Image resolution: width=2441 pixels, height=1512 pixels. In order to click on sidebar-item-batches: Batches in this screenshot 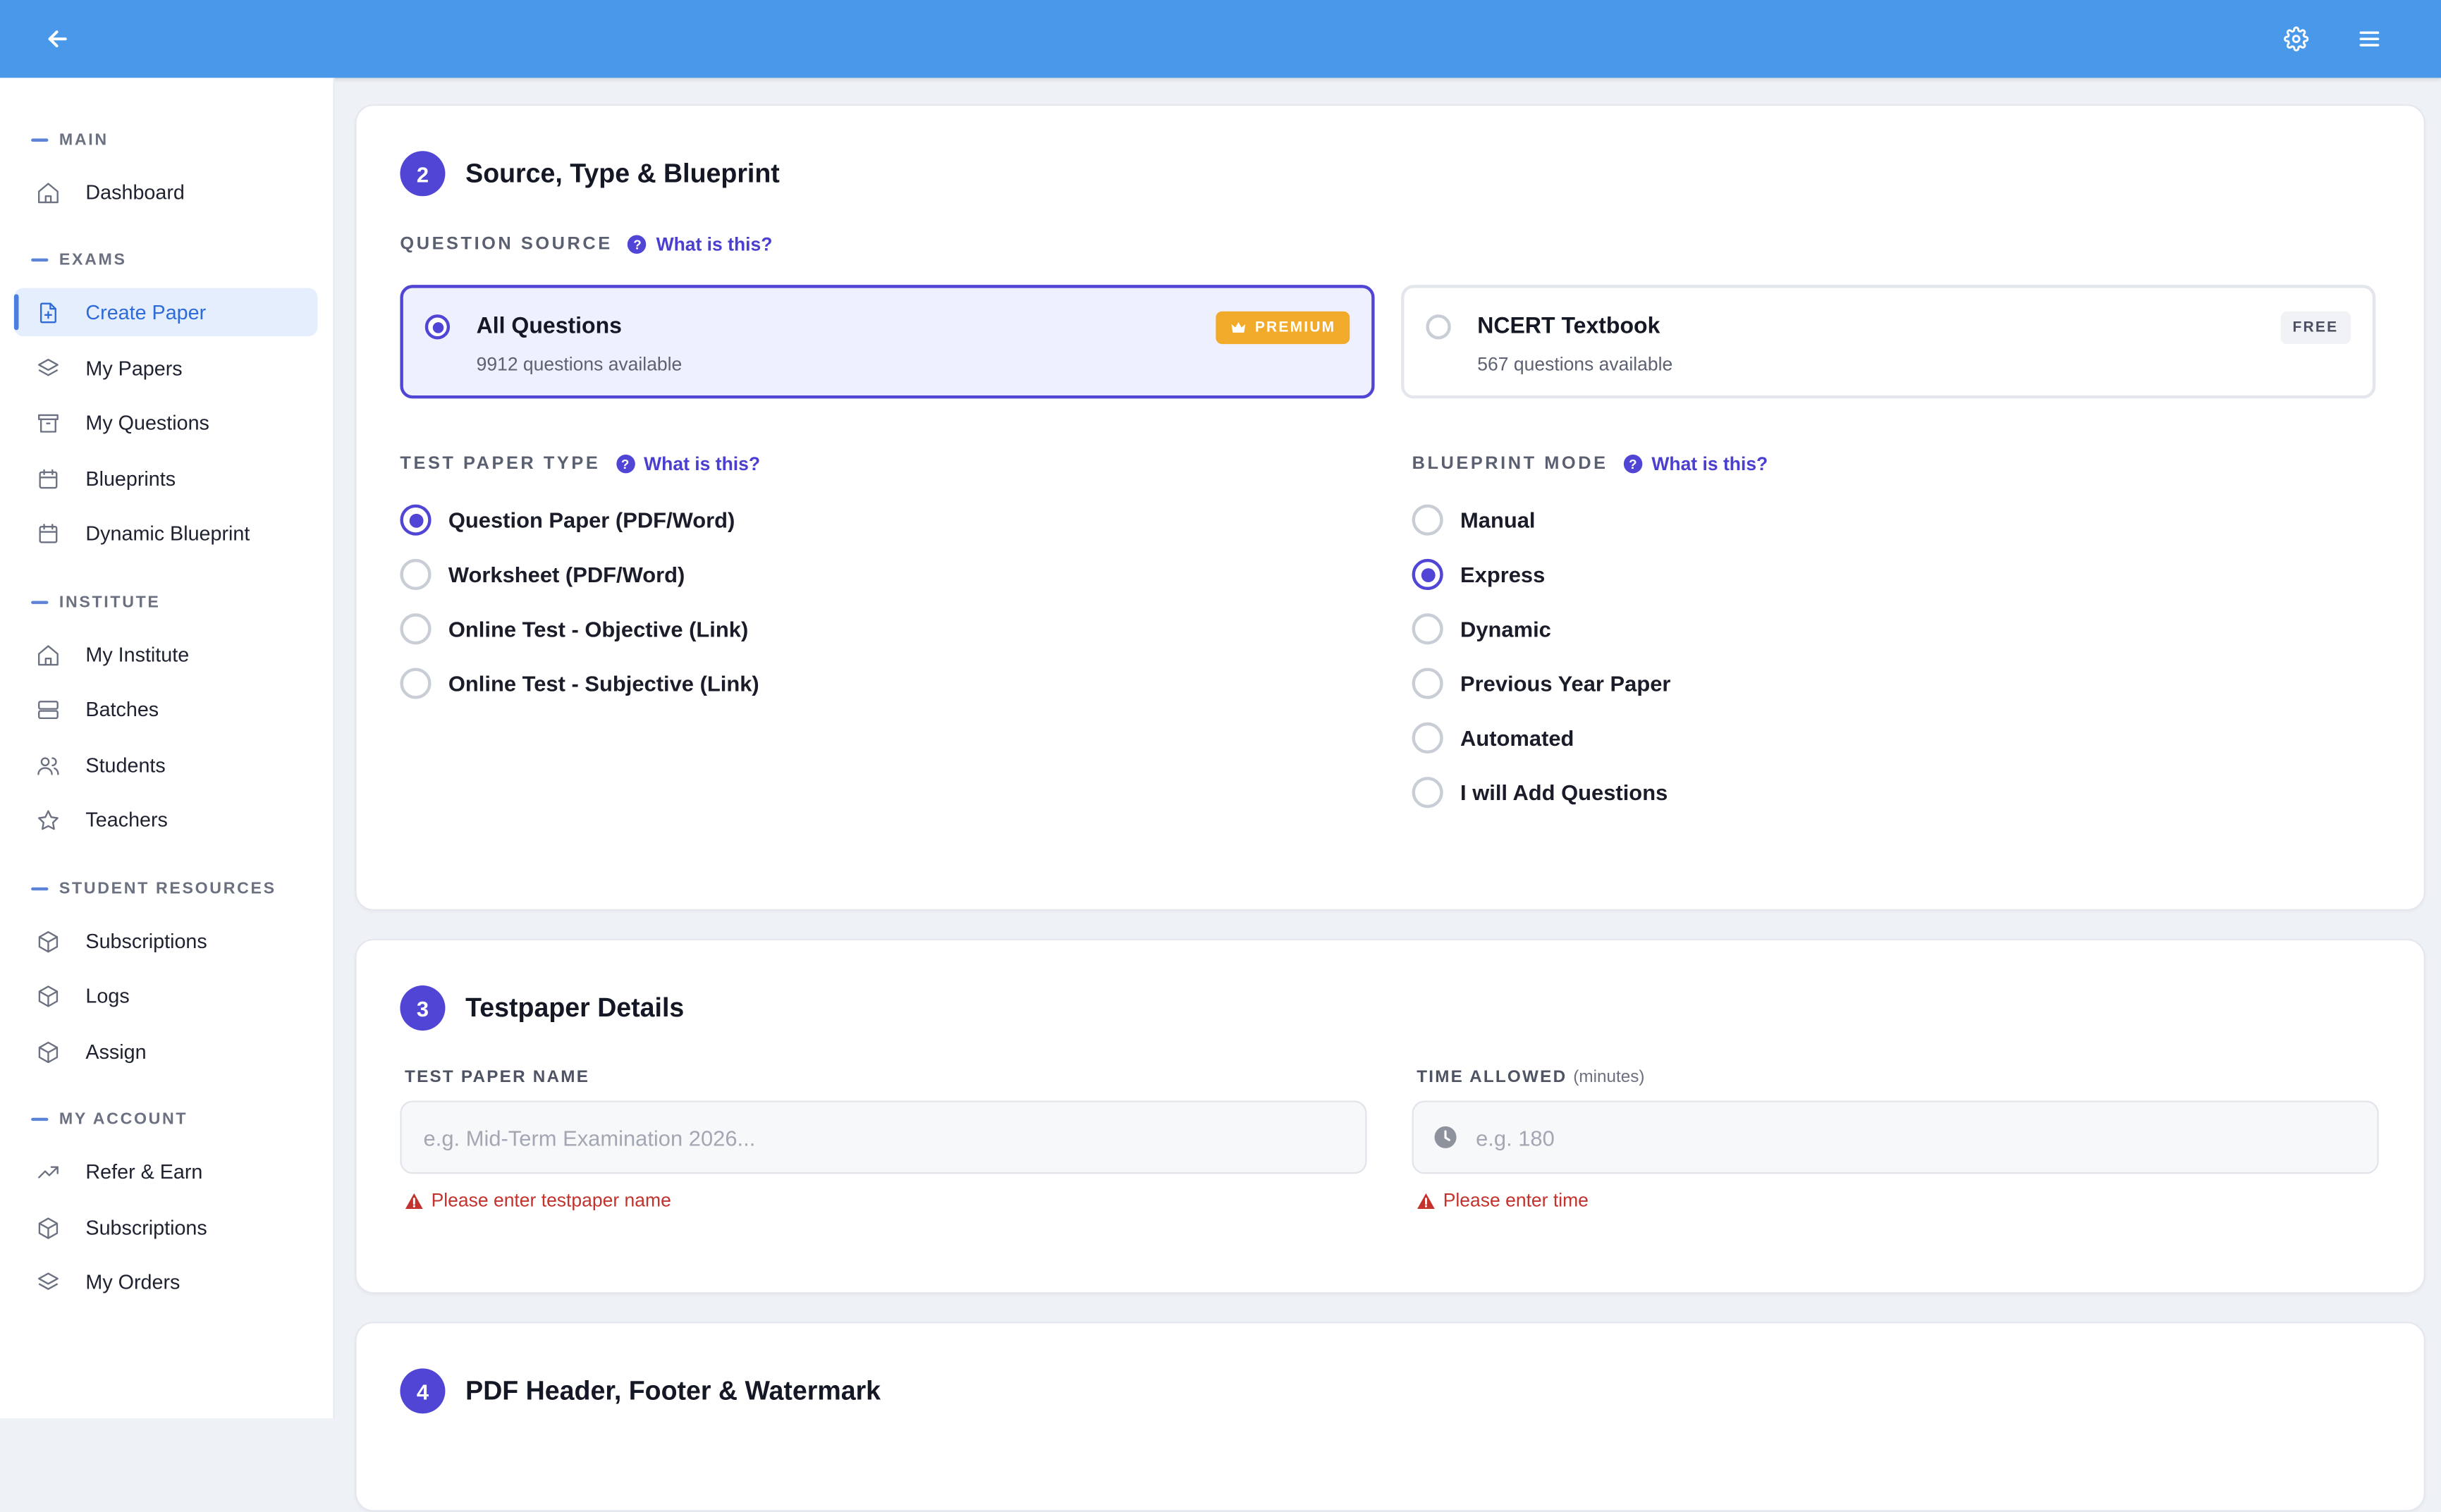, I will do `click(166, 709)`.